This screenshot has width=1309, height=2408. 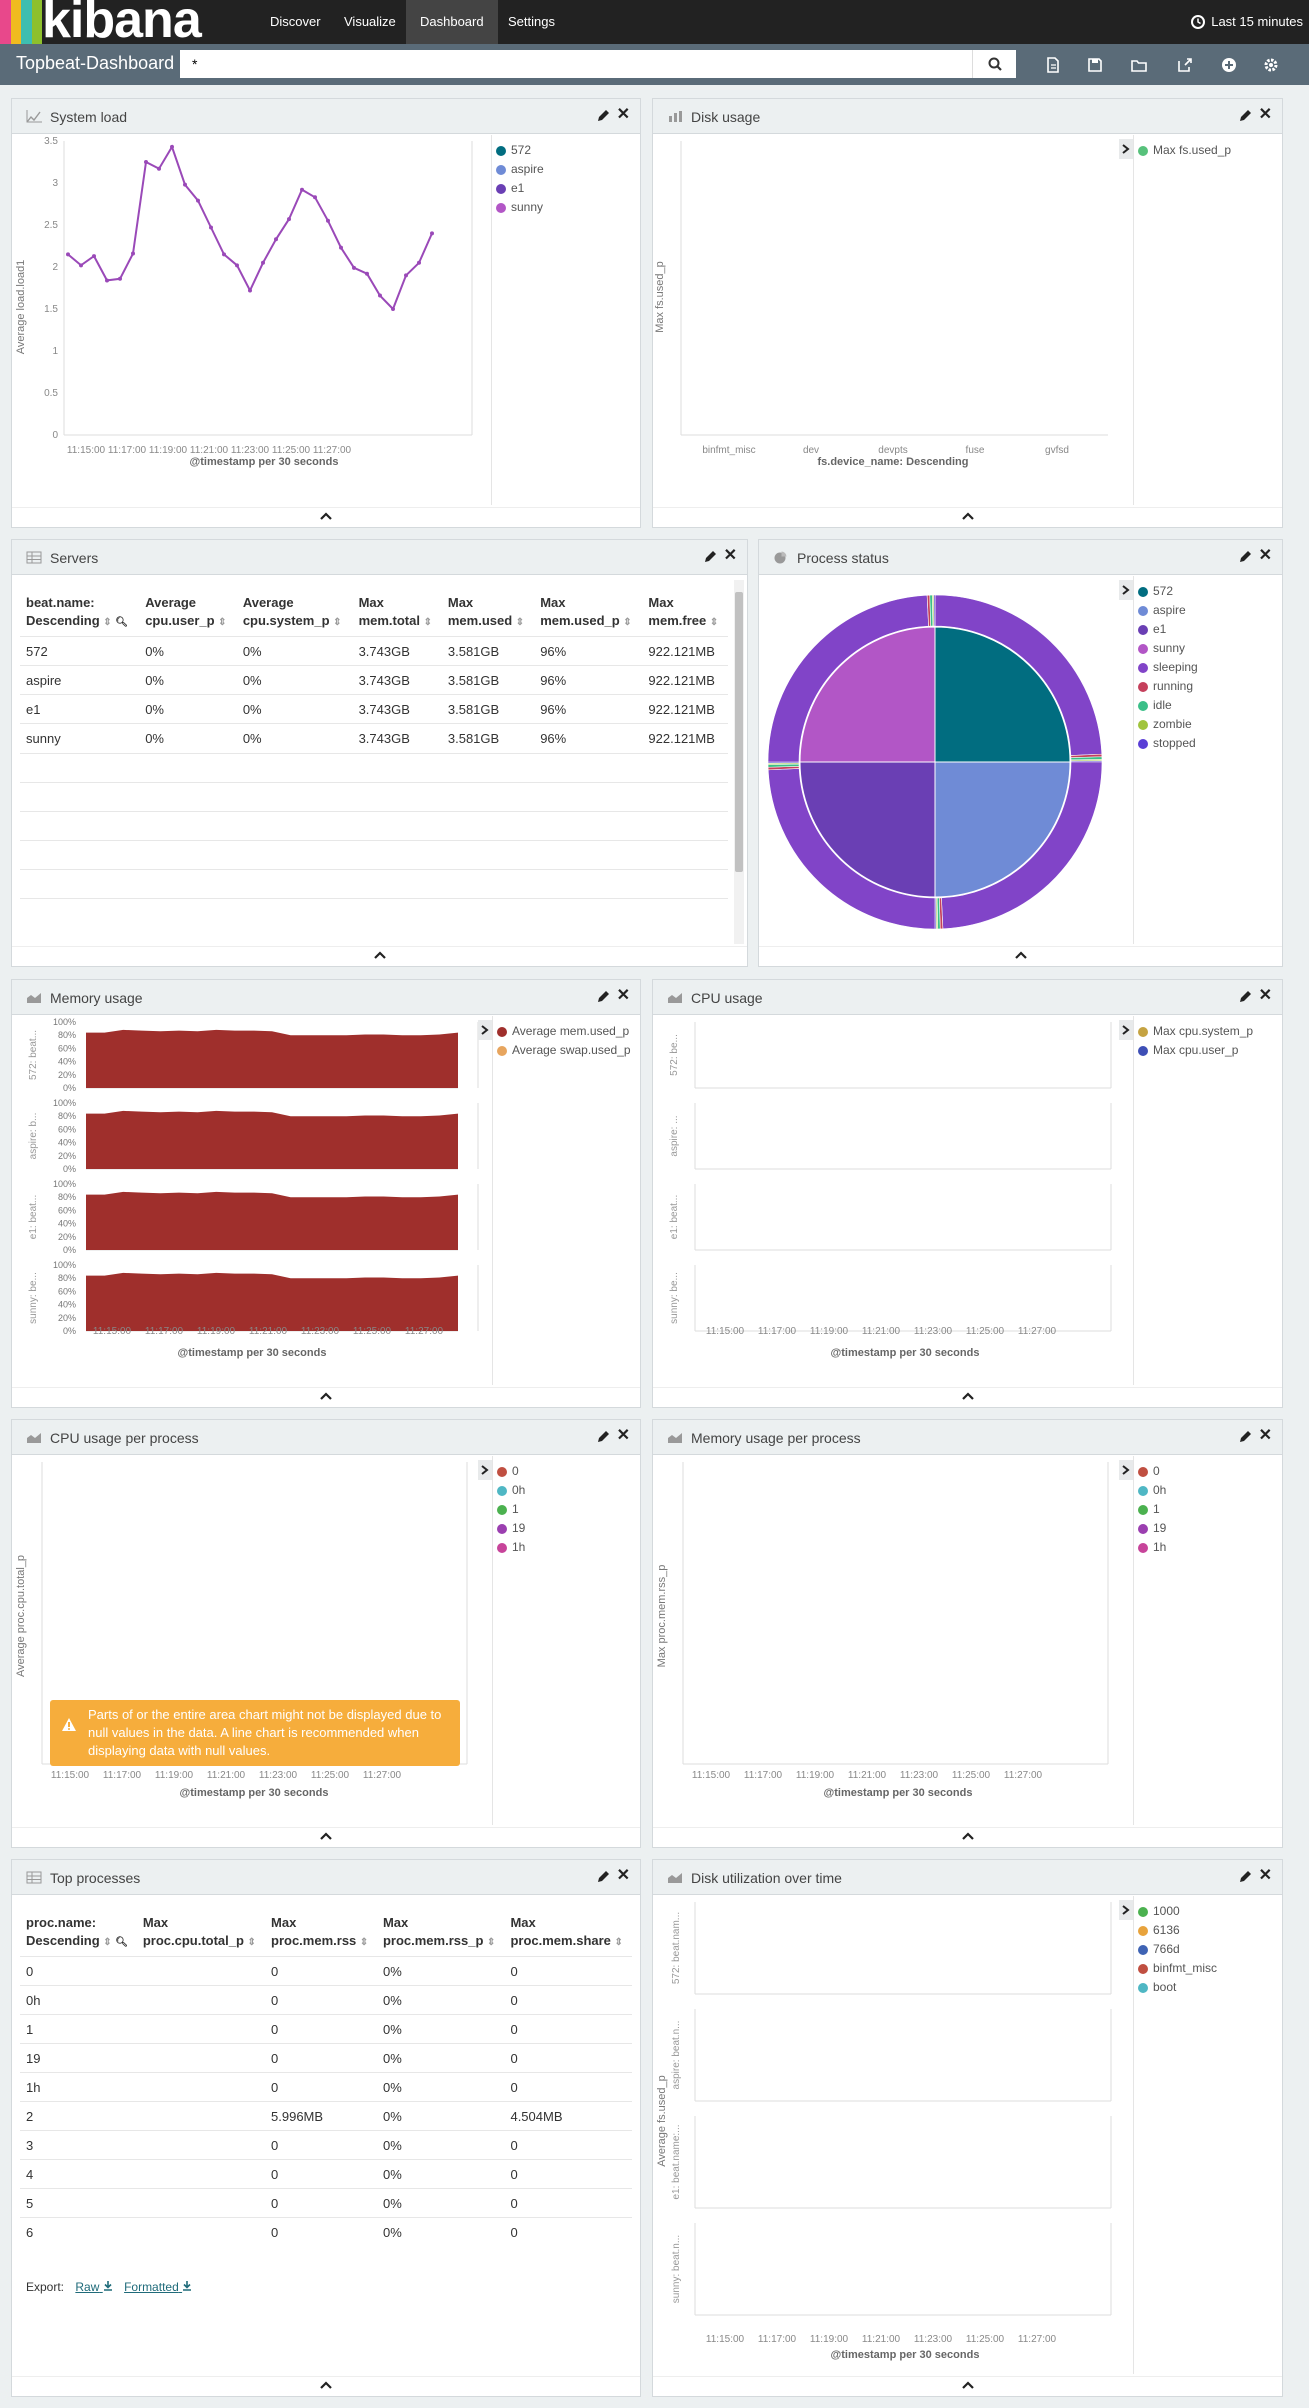 I want to click on search-button, so click(x=994, y=64).